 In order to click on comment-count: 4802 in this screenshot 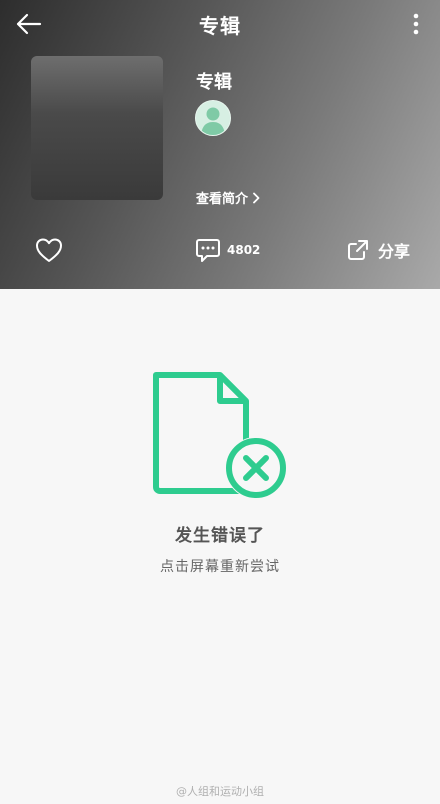, I will do `click(244, 250)`.